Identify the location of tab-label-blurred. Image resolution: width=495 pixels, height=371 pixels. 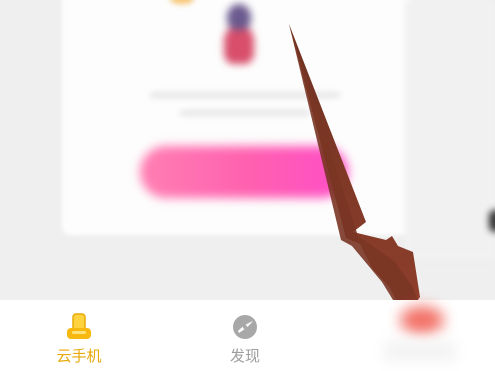
(420, 351).